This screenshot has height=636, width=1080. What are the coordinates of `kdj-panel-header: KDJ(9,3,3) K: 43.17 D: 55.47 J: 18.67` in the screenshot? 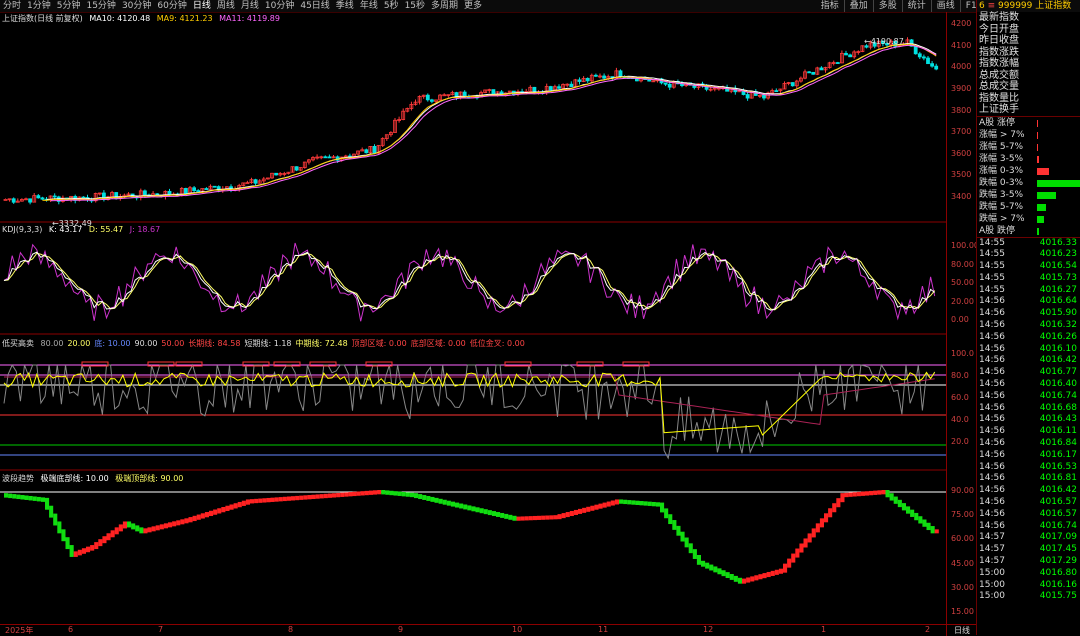 It's located at (83, 229).